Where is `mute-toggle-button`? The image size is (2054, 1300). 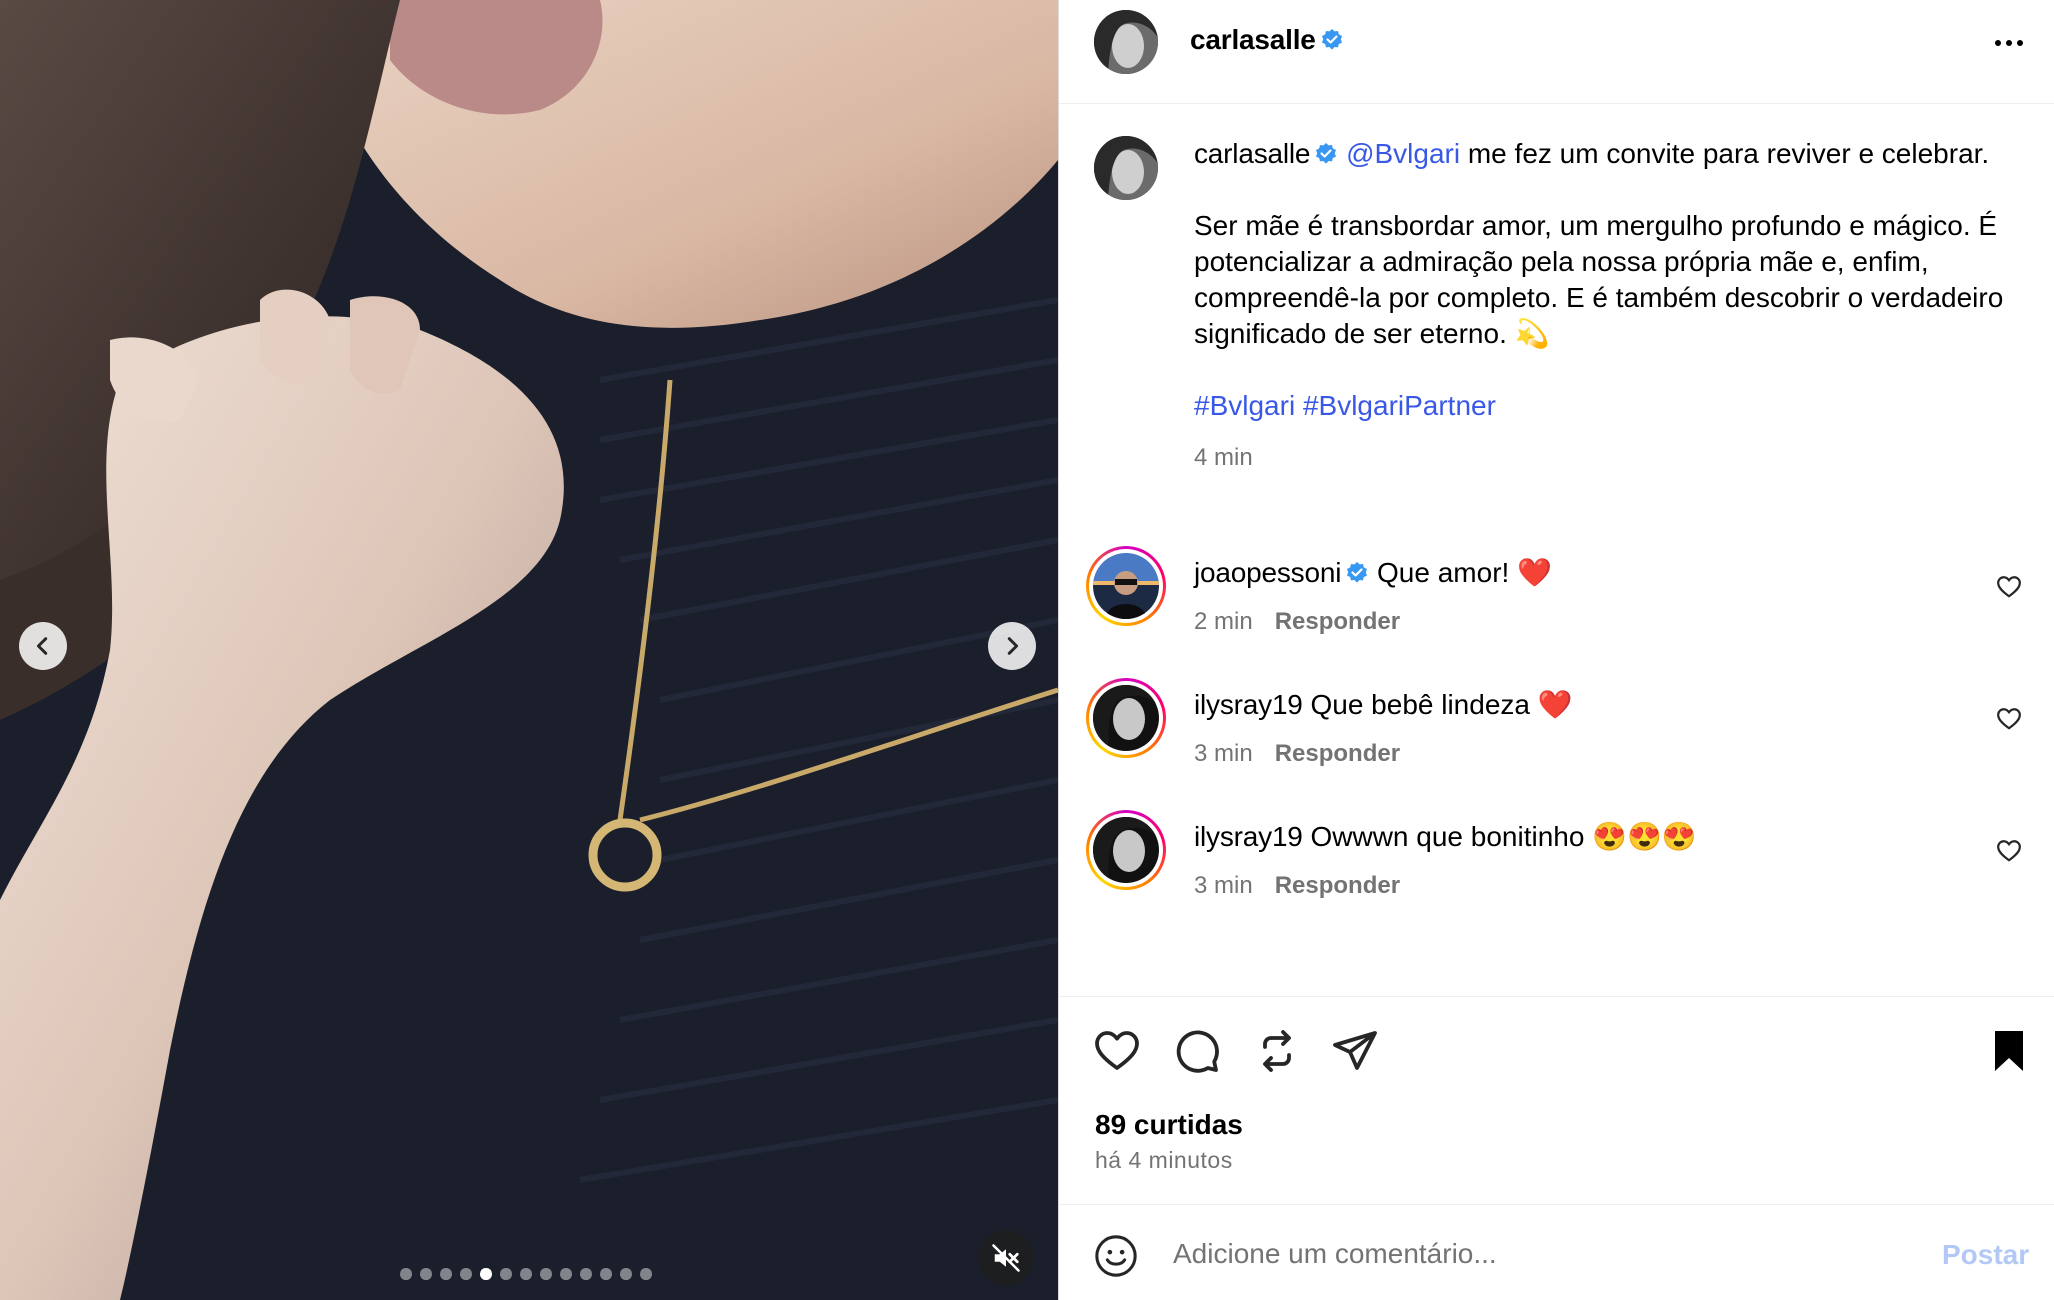
mute-toggle-button is located at coordinates (1006, 1258).